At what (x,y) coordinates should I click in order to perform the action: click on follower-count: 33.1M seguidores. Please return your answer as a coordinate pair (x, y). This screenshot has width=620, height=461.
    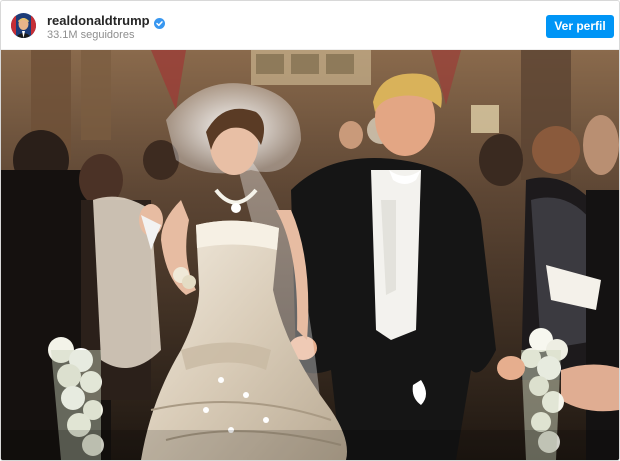
    Looking at the image, I should click on (91, 35).